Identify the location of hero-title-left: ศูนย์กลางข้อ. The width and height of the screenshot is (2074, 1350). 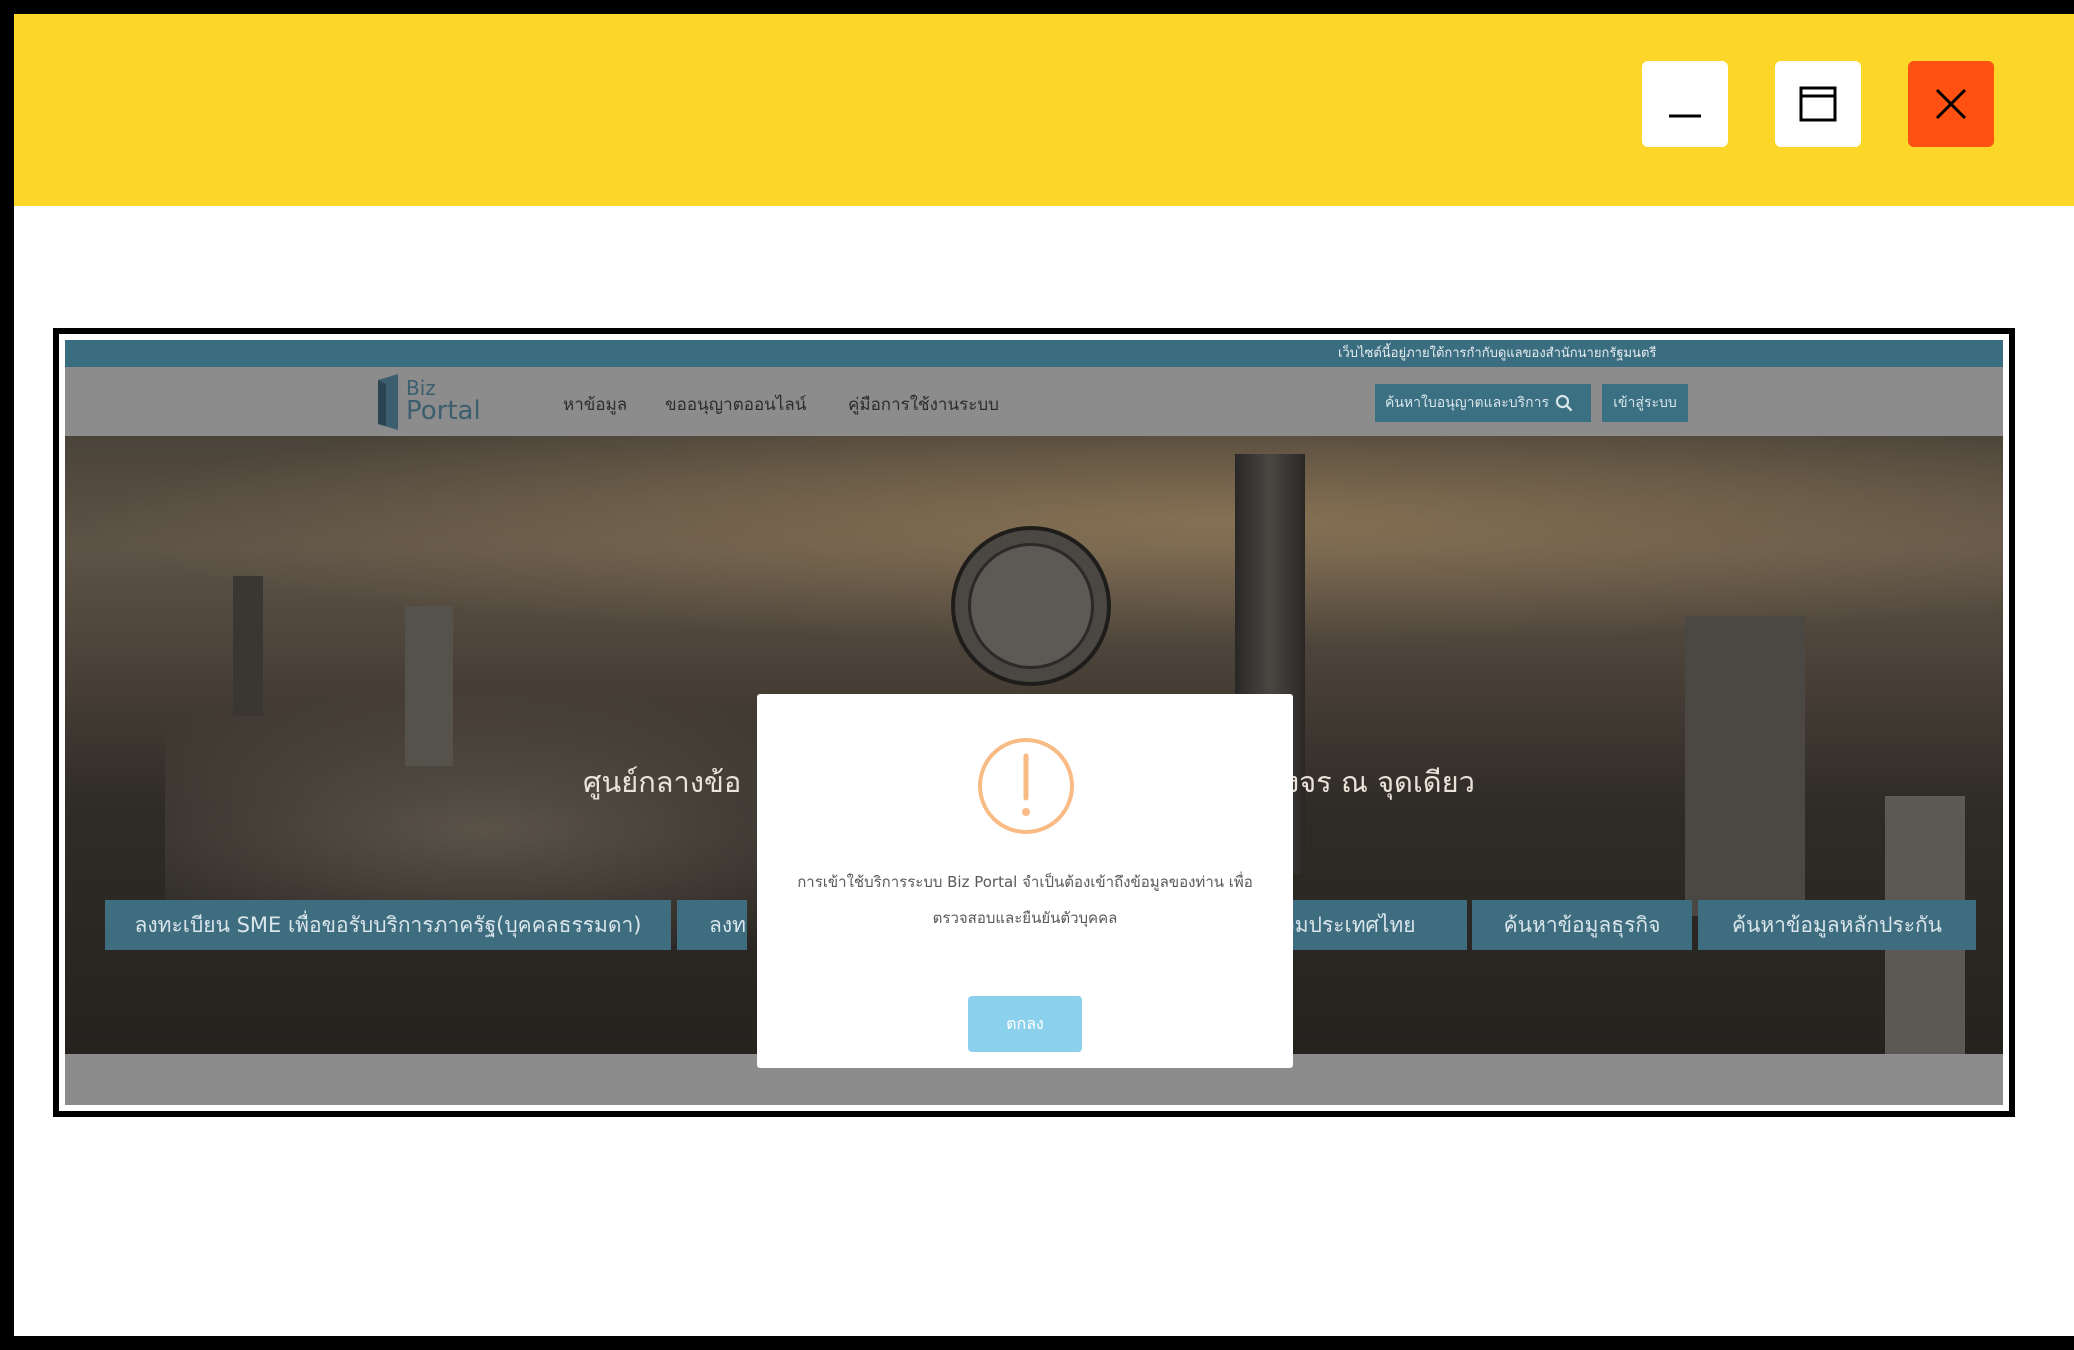
(662, 782).